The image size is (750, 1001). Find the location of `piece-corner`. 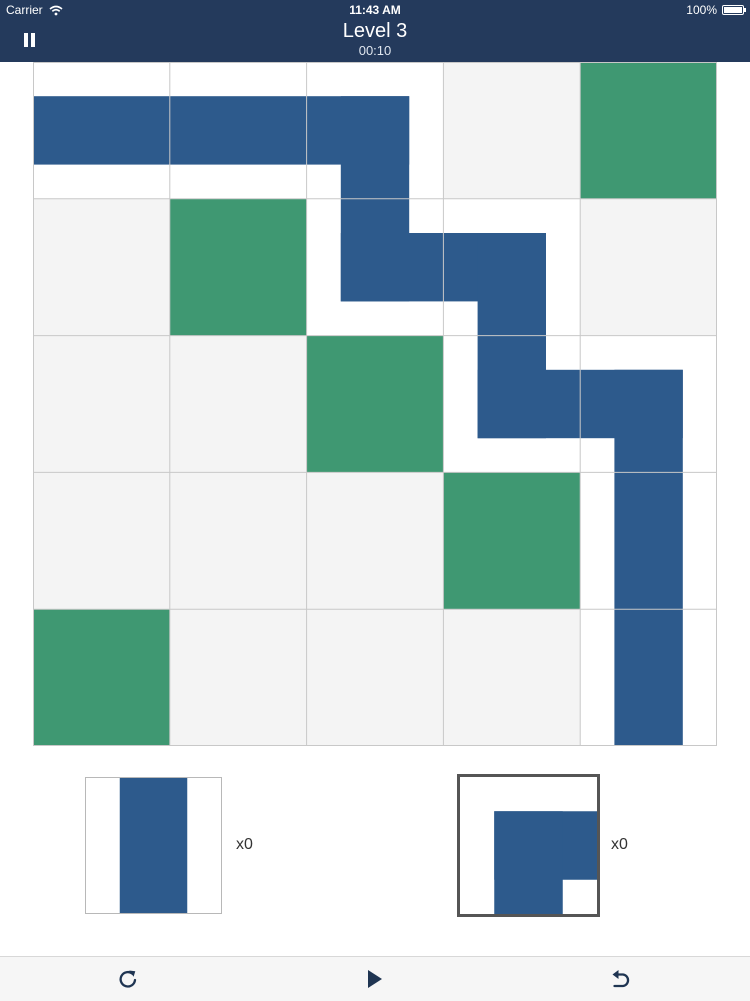

piece-corner is located at coordinates (545, 862).